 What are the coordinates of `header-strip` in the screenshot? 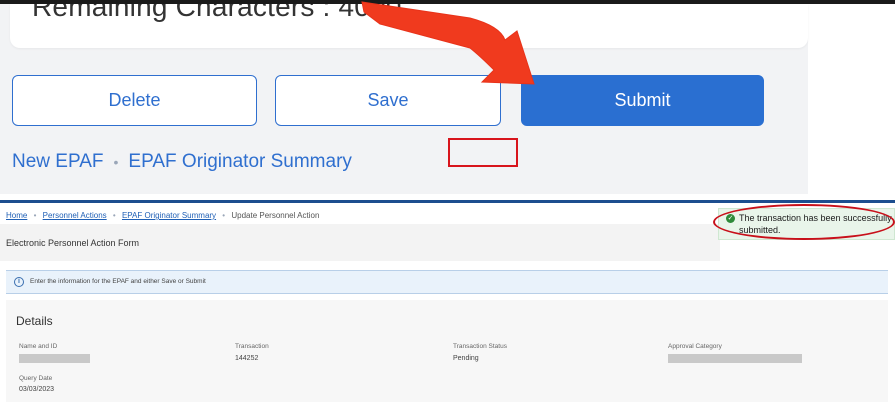 It's located at (447, 201).